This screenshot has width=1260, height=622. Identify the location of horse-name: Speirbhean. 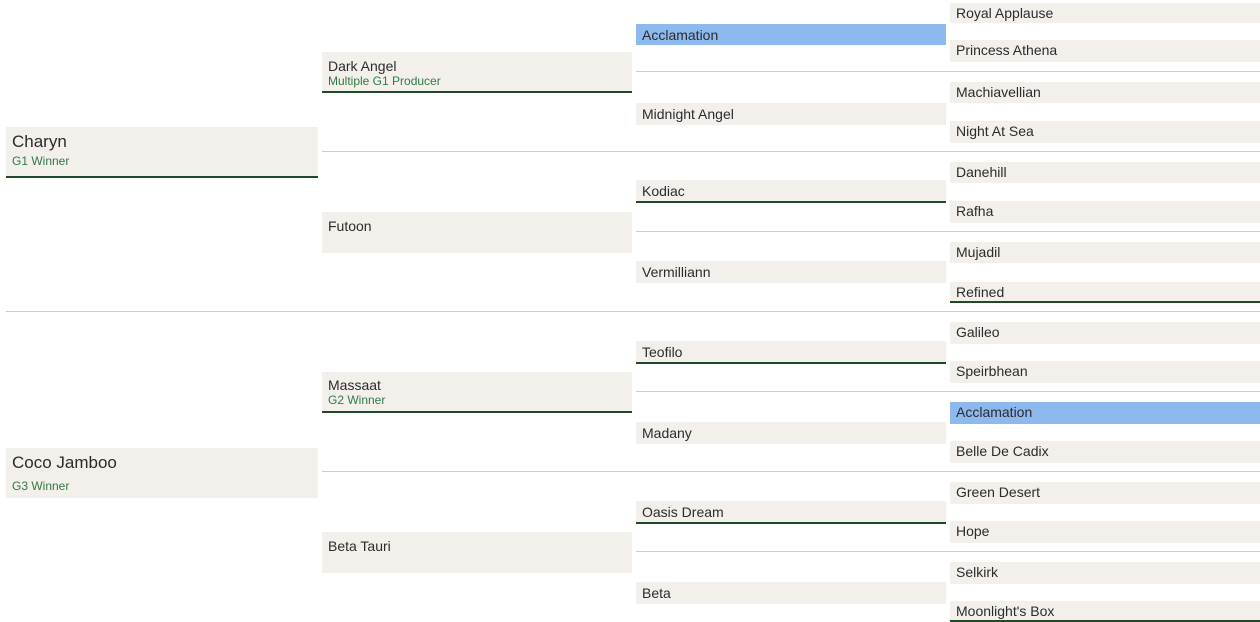
(992, 371).